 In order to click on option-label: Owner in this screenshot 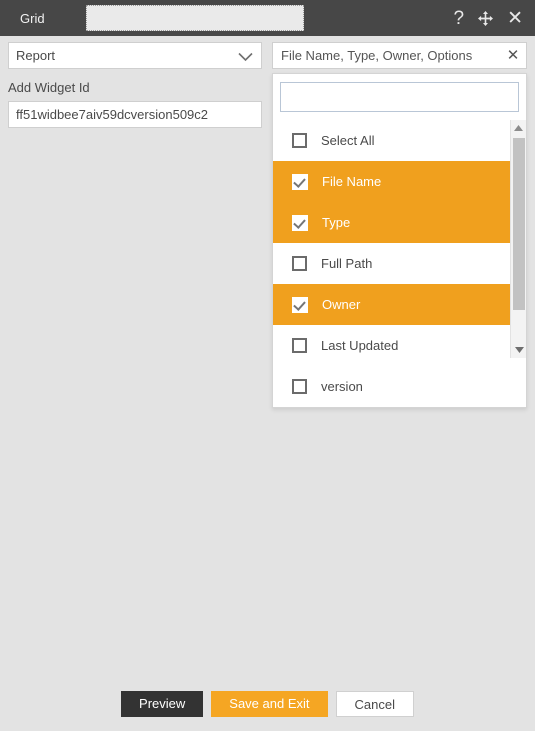, I will do `click(341, 304)`.